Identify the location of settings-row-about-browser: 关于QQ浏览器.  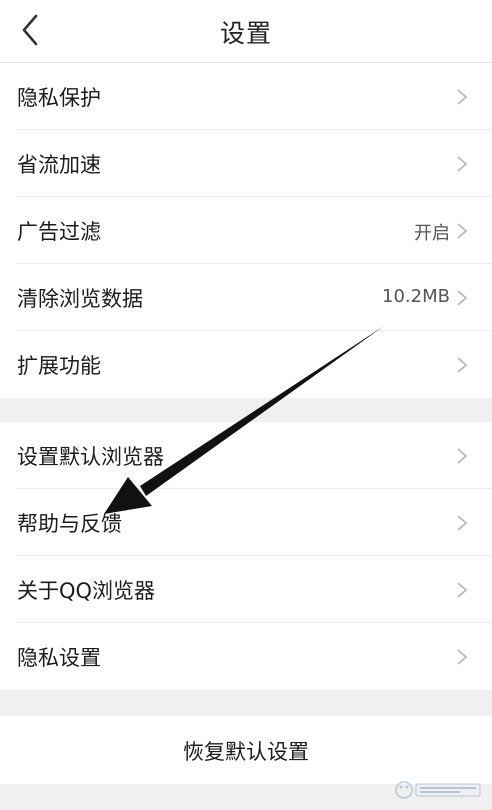
(246, 589).